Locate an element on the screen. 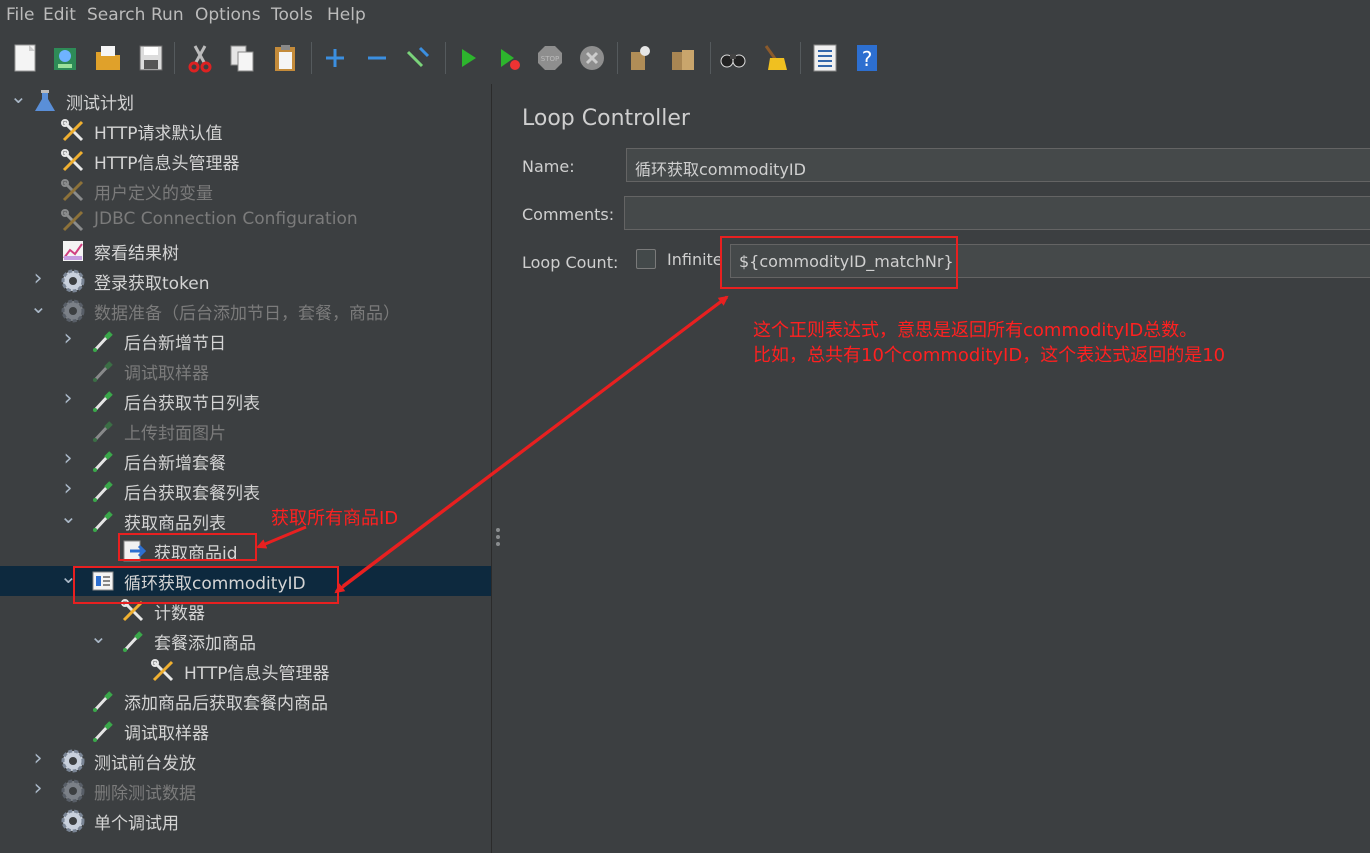 The height and width of the screenshot is (853, 1370). tree-node: › 后台新增套餐 is located at coordinates (245, 461).